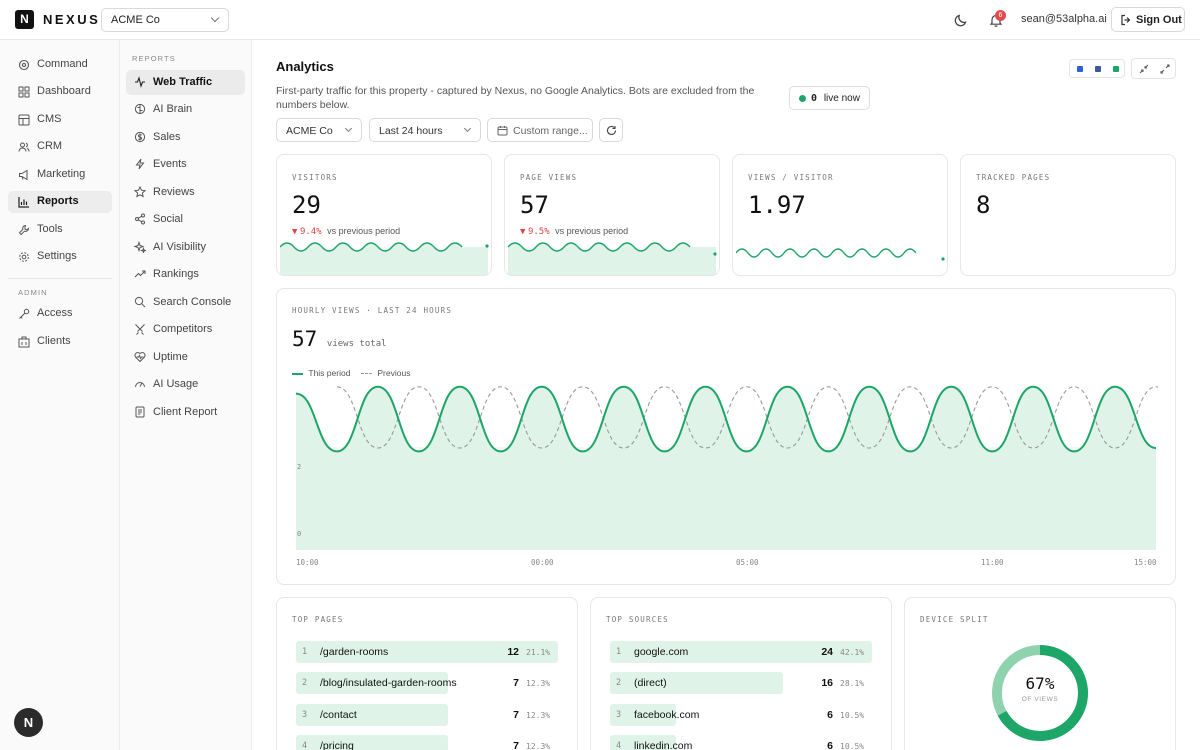 This screenshot has width=1200, height=750. I want to click on admin-section-title: ADMIN, so click(33, 292).